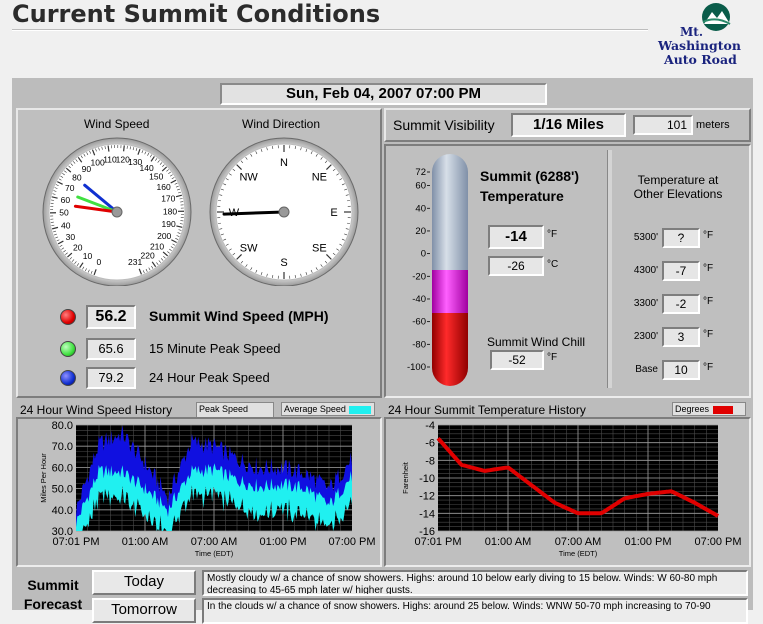 Image resolution: width=763 pixels, height=624 pixels. What do you see at coordinates (419, 299) in the screenshot?
I see `thermo-scale-label: -40` at bounding box center [419, 299].